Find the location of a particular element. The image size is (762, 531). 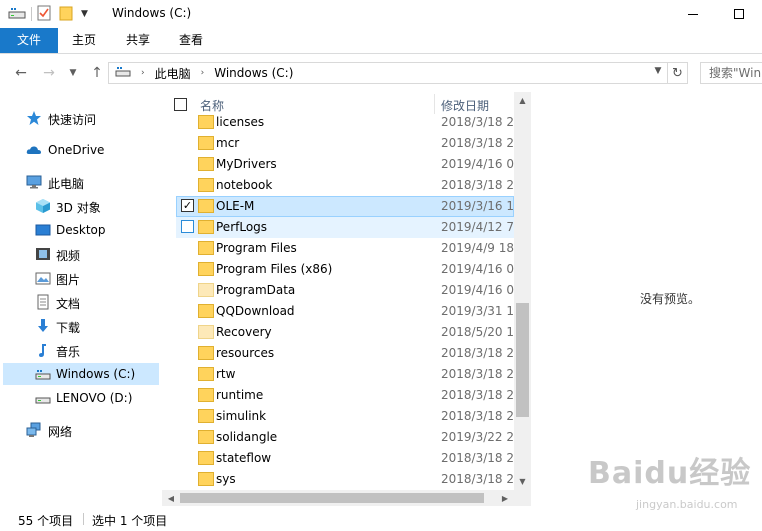

scroll-right-icon: ▶ is located at coordinates (505, 498).